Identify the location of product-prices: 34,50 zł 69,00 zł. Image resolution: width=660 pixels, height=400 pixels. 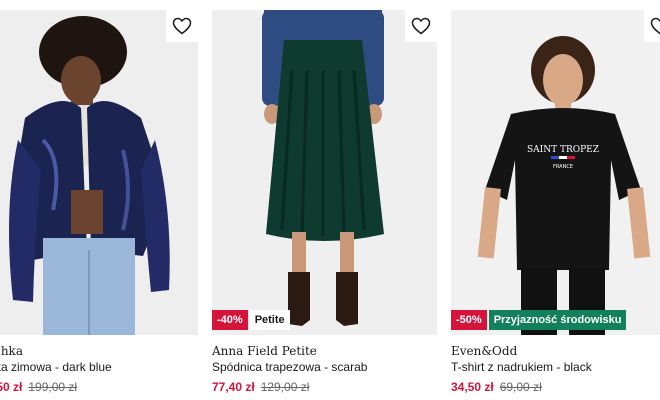
(496, 387).